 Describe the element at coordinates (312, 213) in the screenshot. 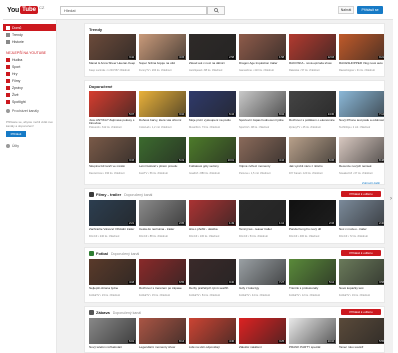

I see `video-thumbnail: 2:33` at that location.